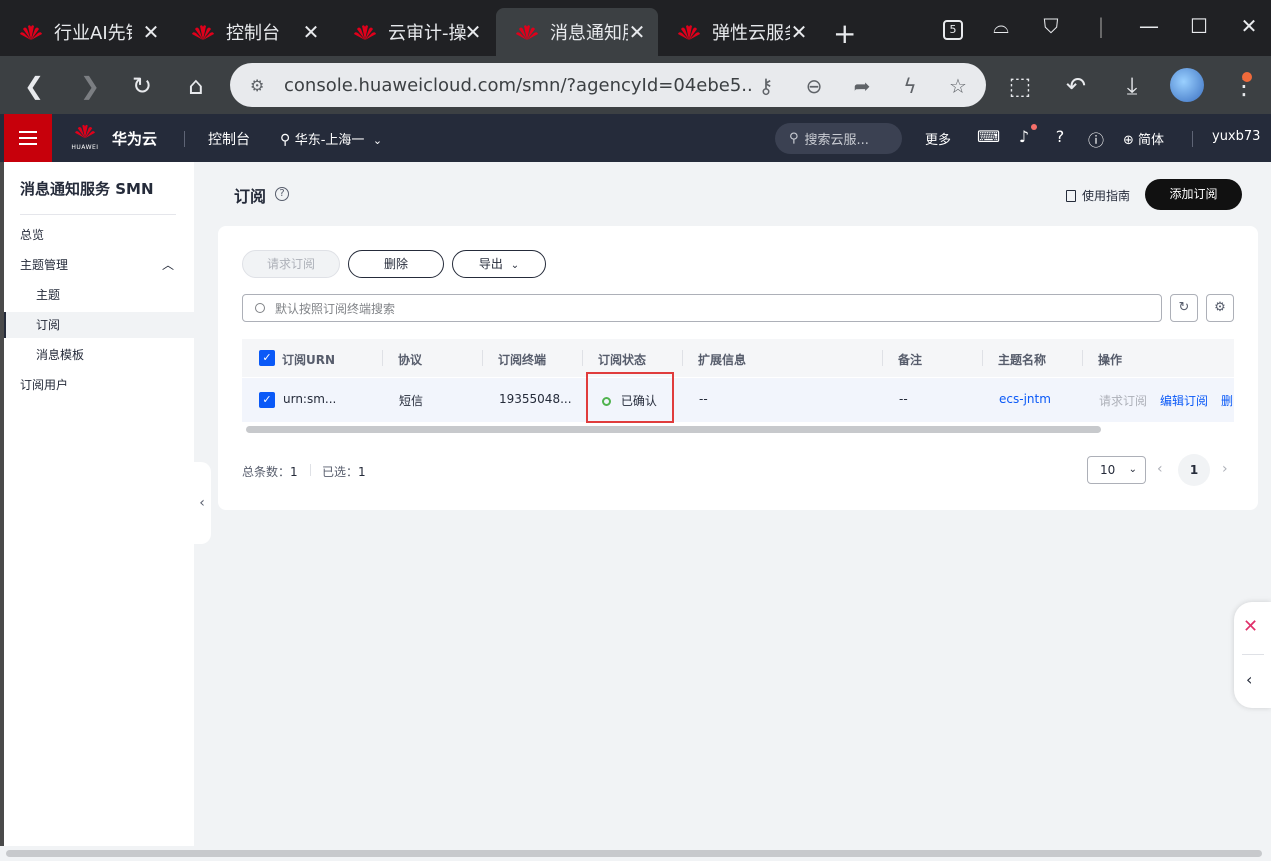  What do you see at coordinates (1199, 26) in the screenshot?
I see `maximize-icon: ☐` at bounding box center [1199, 26].